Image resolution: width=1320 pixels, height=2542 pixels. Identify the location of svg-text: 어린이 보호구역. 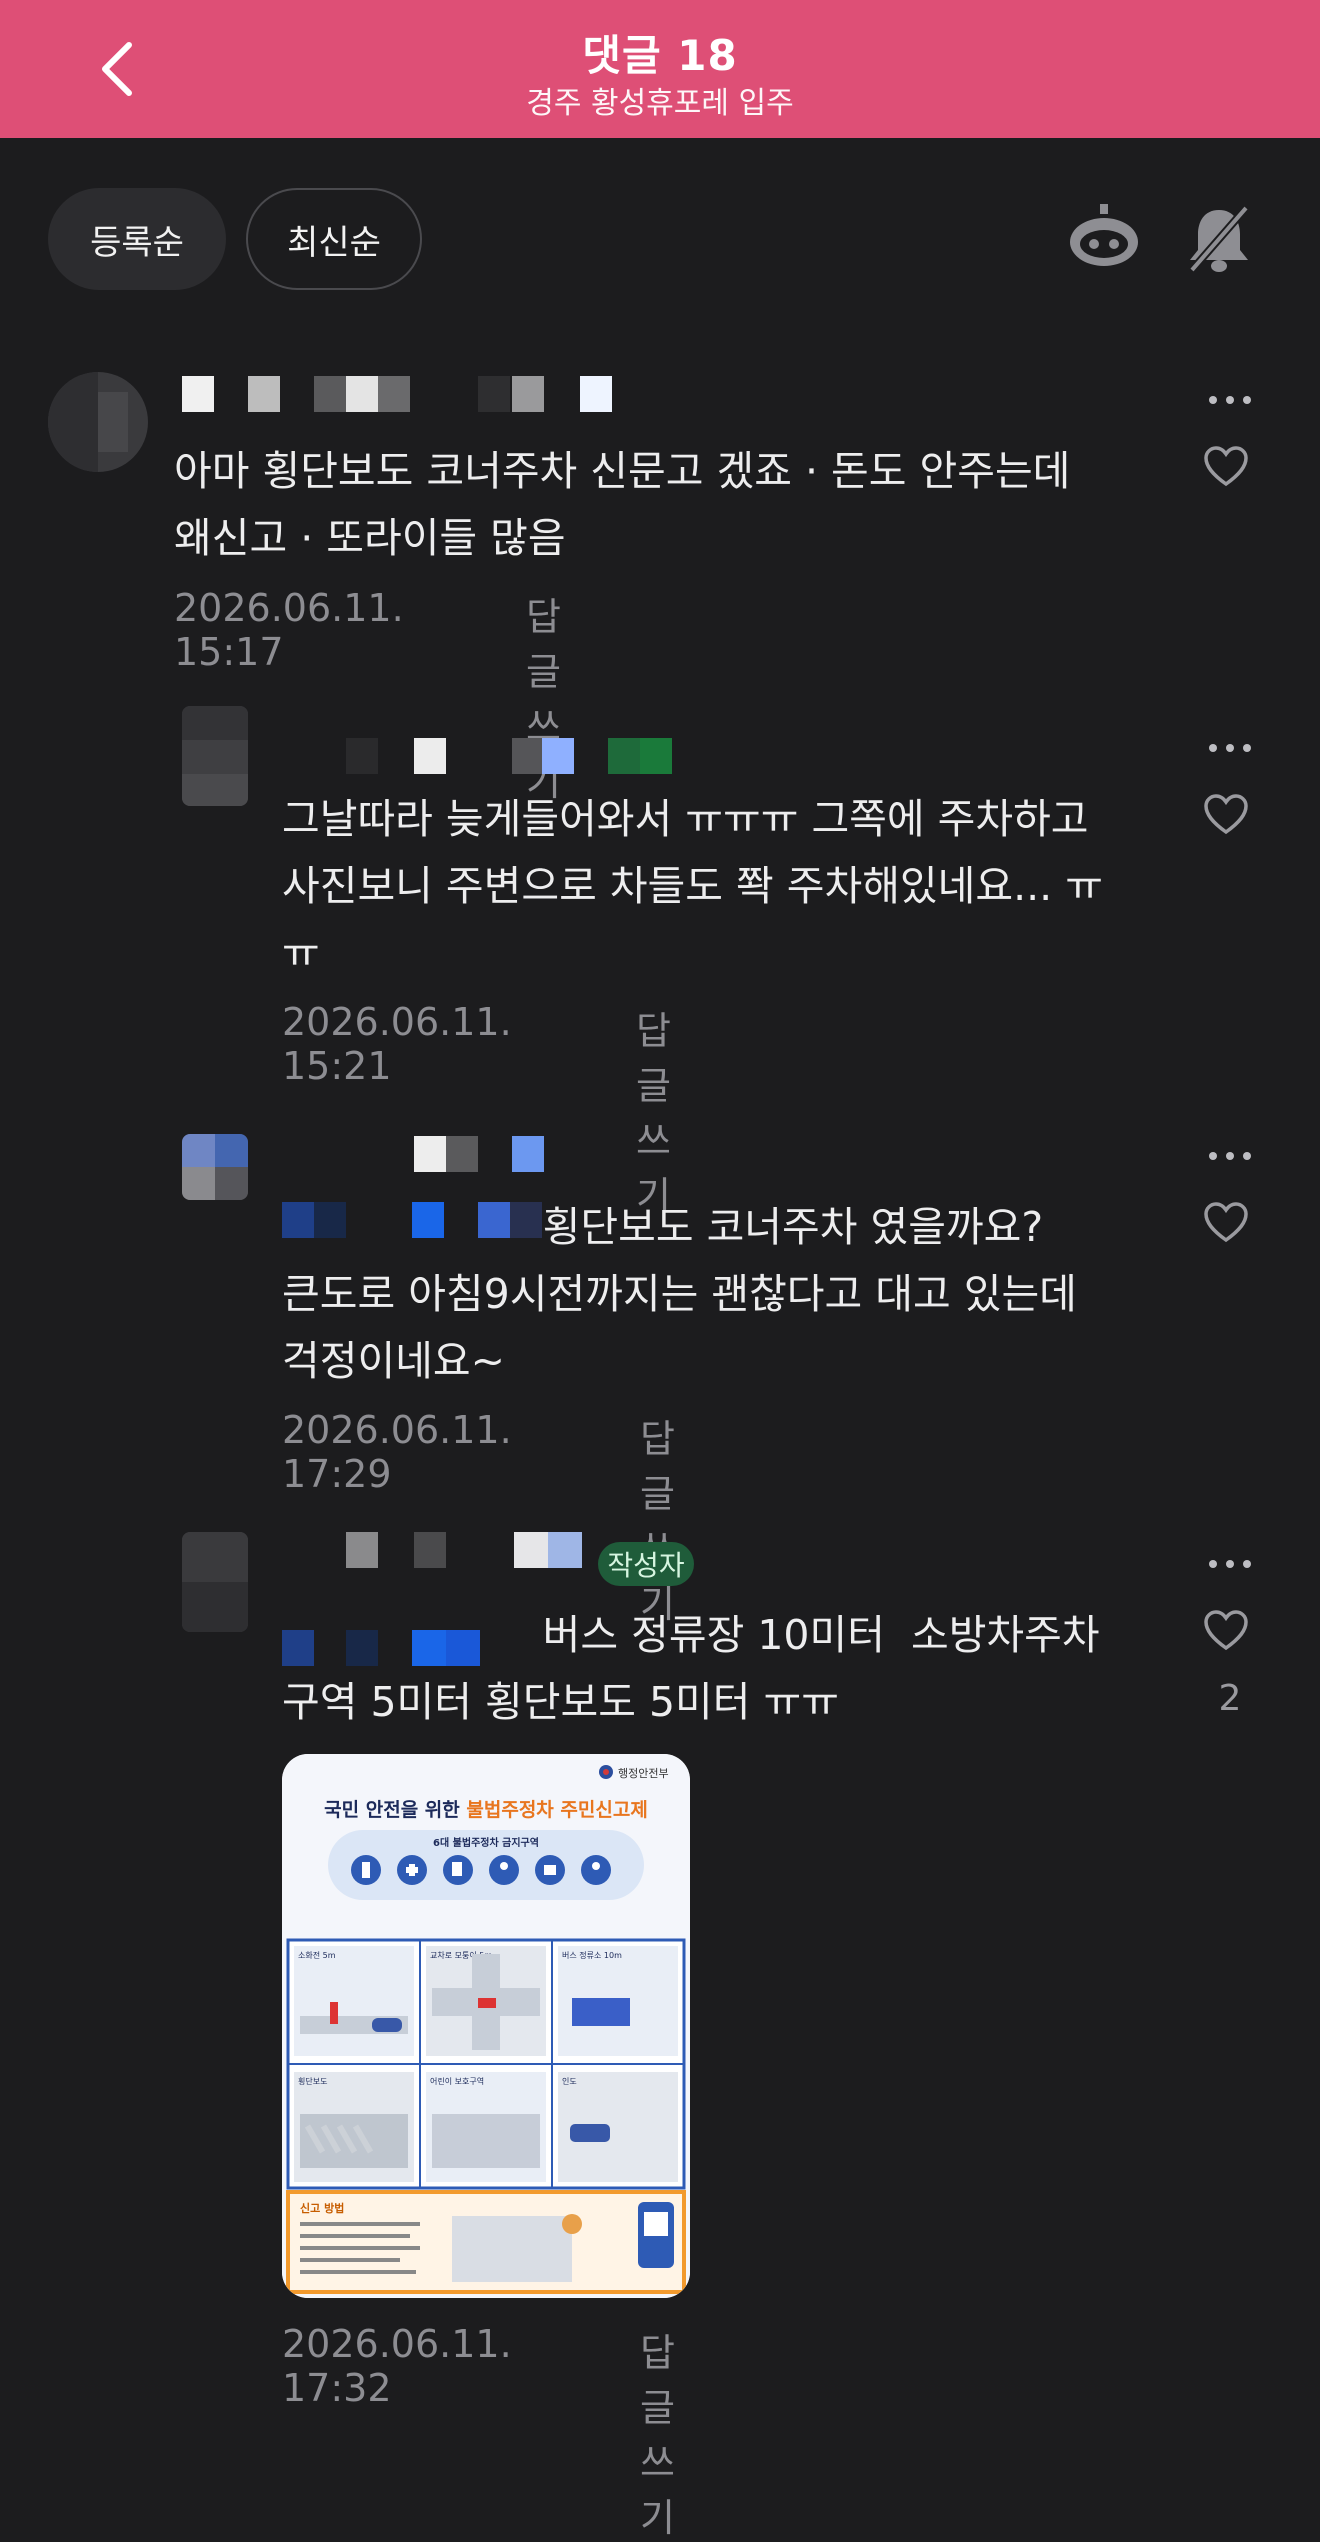
(457, 2081).